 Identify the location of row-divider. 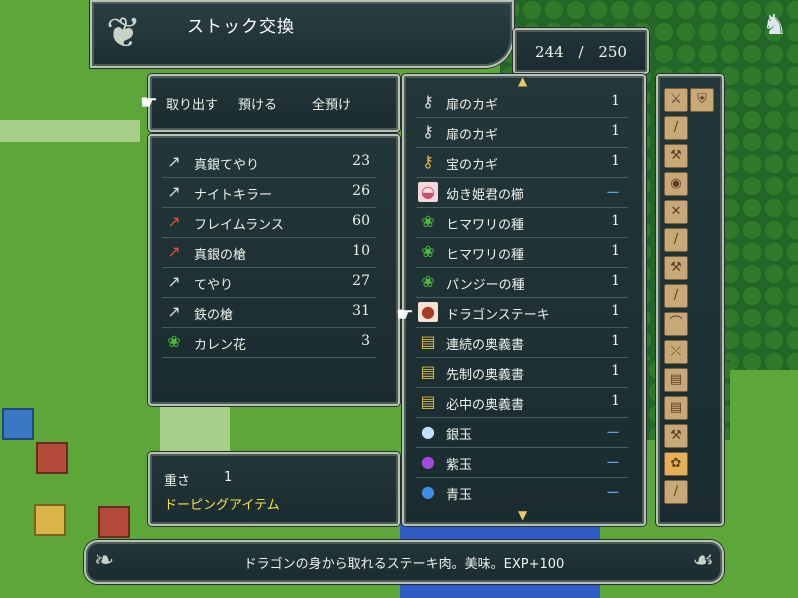
(269, 357).